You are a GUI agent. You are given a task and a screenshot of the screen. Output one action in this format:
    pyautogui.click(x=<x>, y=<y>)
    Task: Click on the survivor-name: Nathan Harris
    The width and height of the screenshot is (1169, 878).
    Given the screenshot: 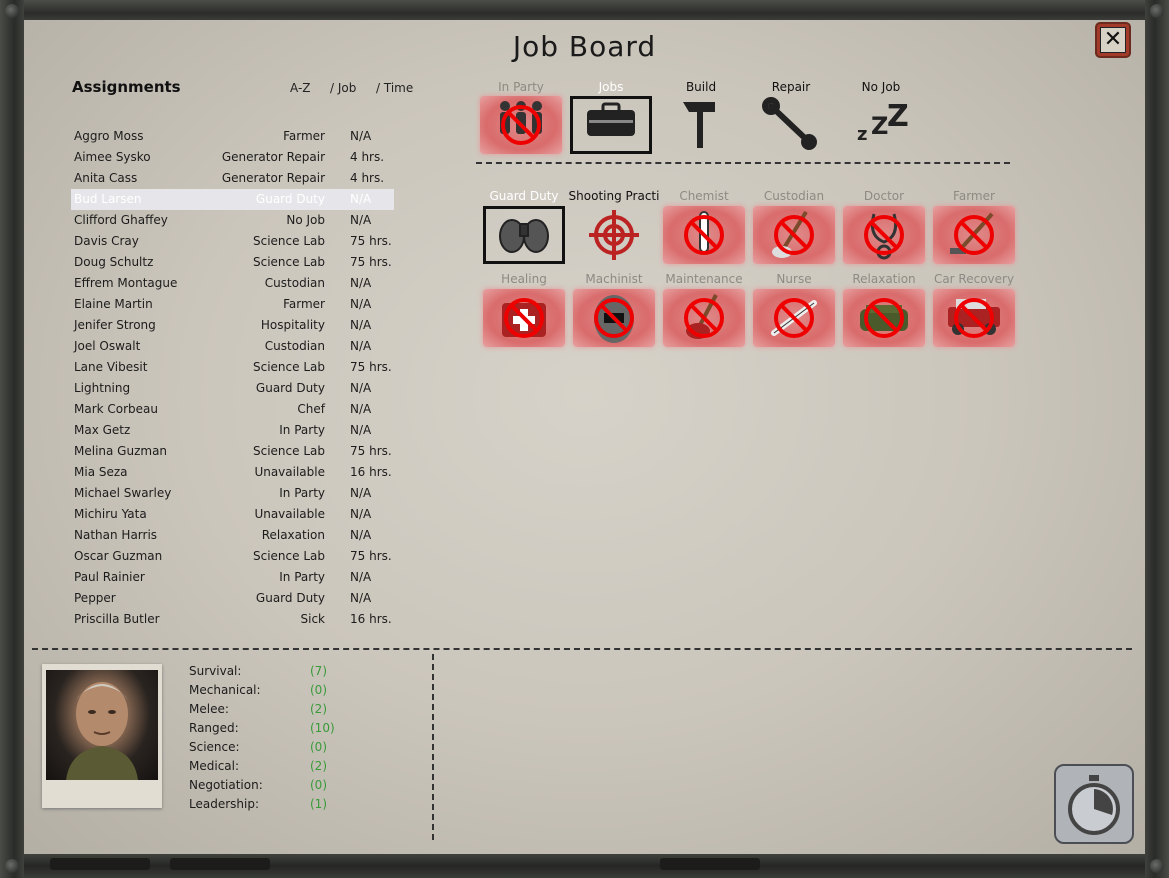 What is the action you would take?
    pyautogui.click(x=116, y=535)
    